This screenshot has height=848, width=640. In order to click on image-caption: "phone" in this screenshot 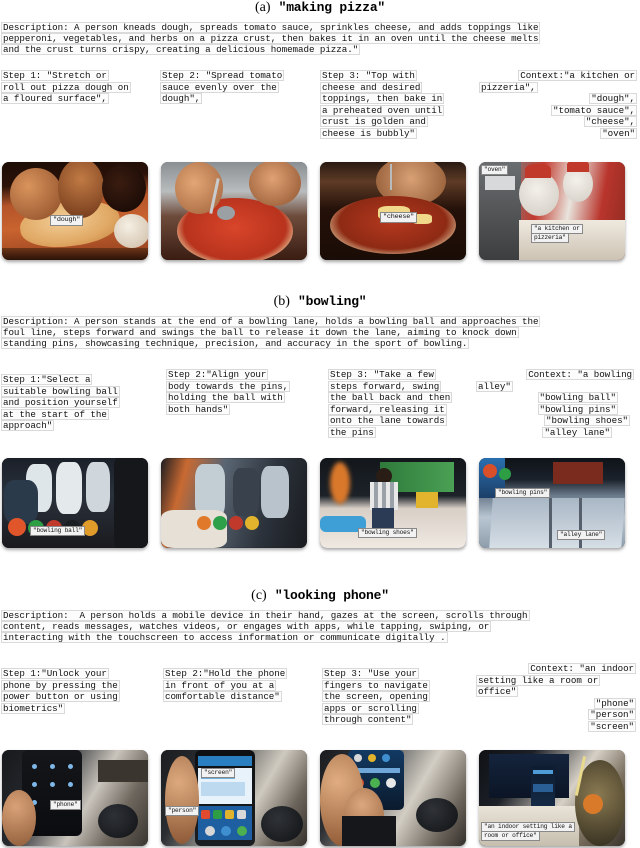, I will do `click(65, 805)`.